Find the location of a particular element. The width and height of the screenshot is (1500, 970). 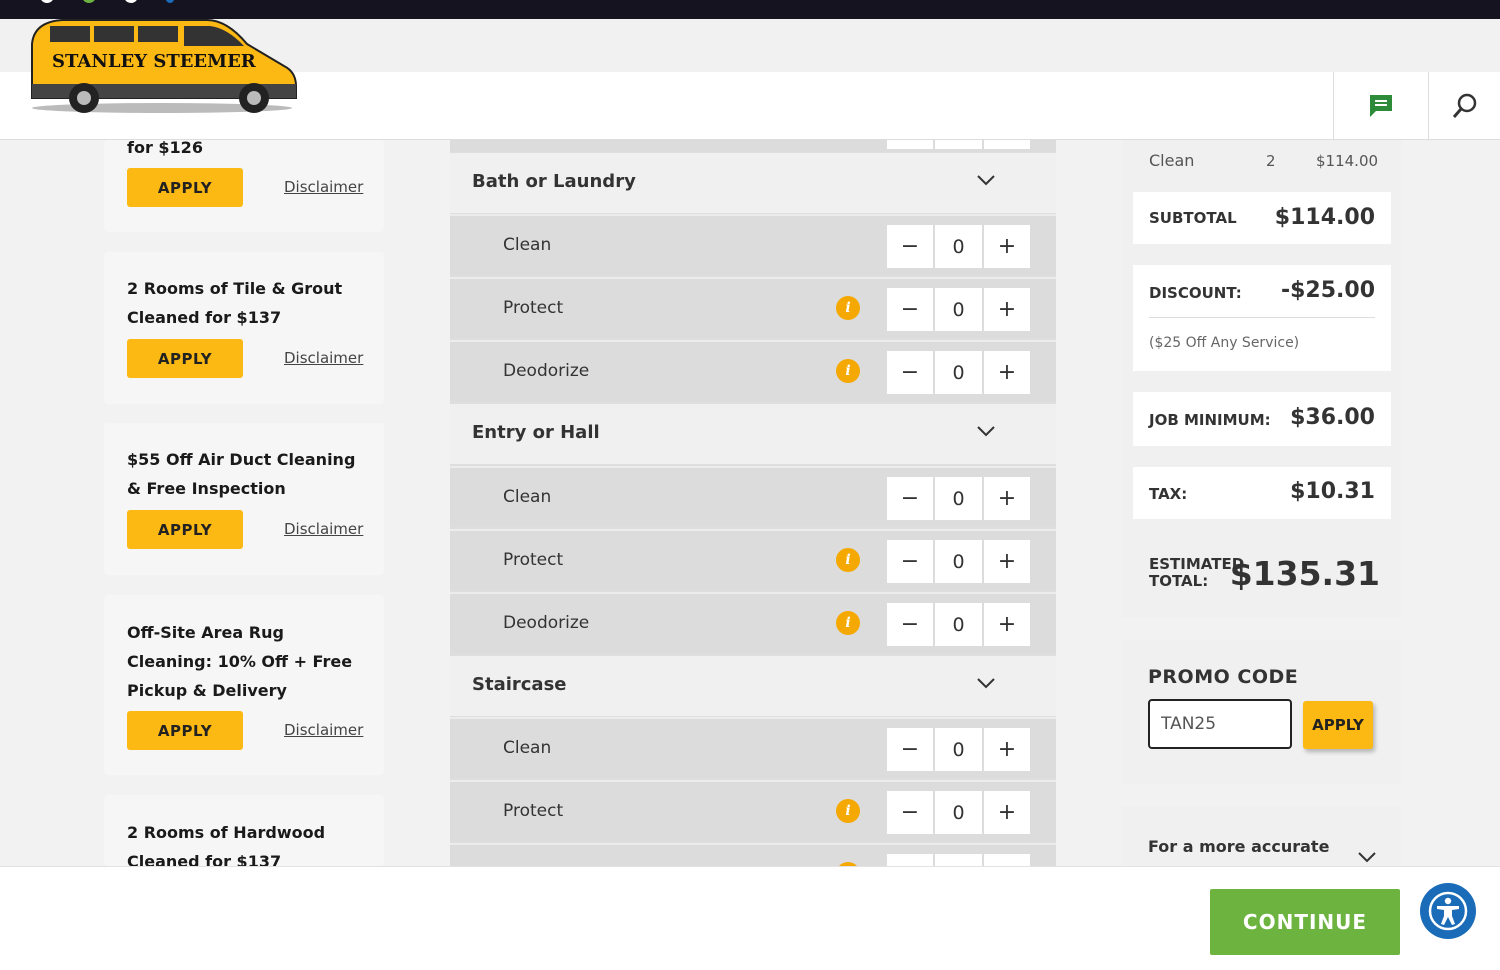

section-title: Entry or Hall is located at coordinates (536, 432).